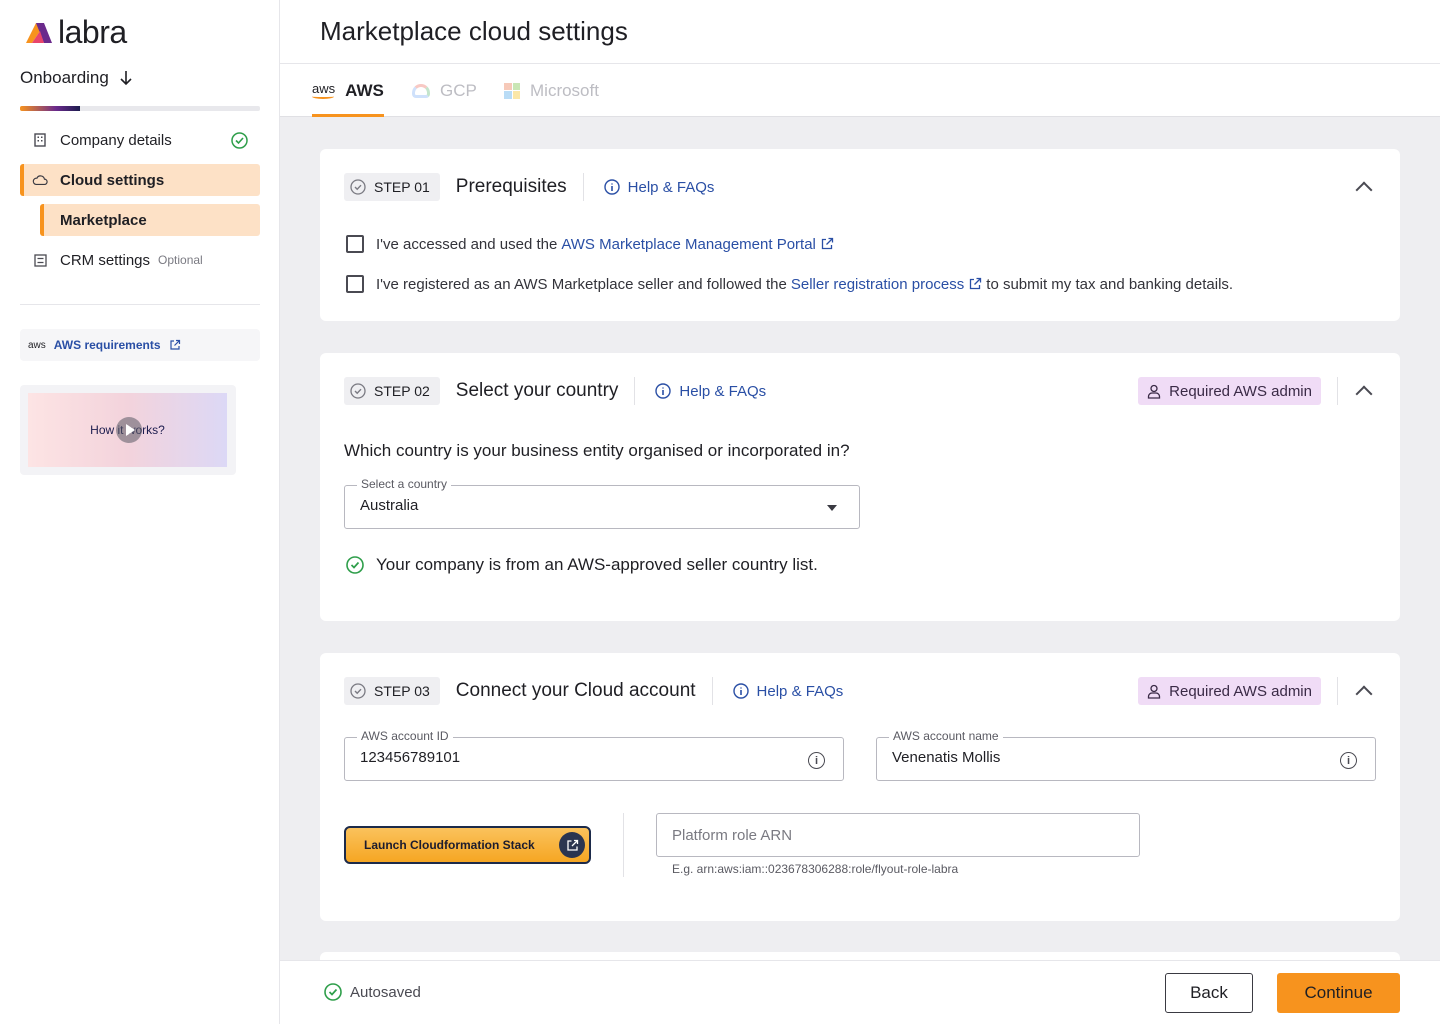  What do you see at coordinates (140, 304) in the screenshot?
I see `sidebar-divider` at bounding box center [140, 304].